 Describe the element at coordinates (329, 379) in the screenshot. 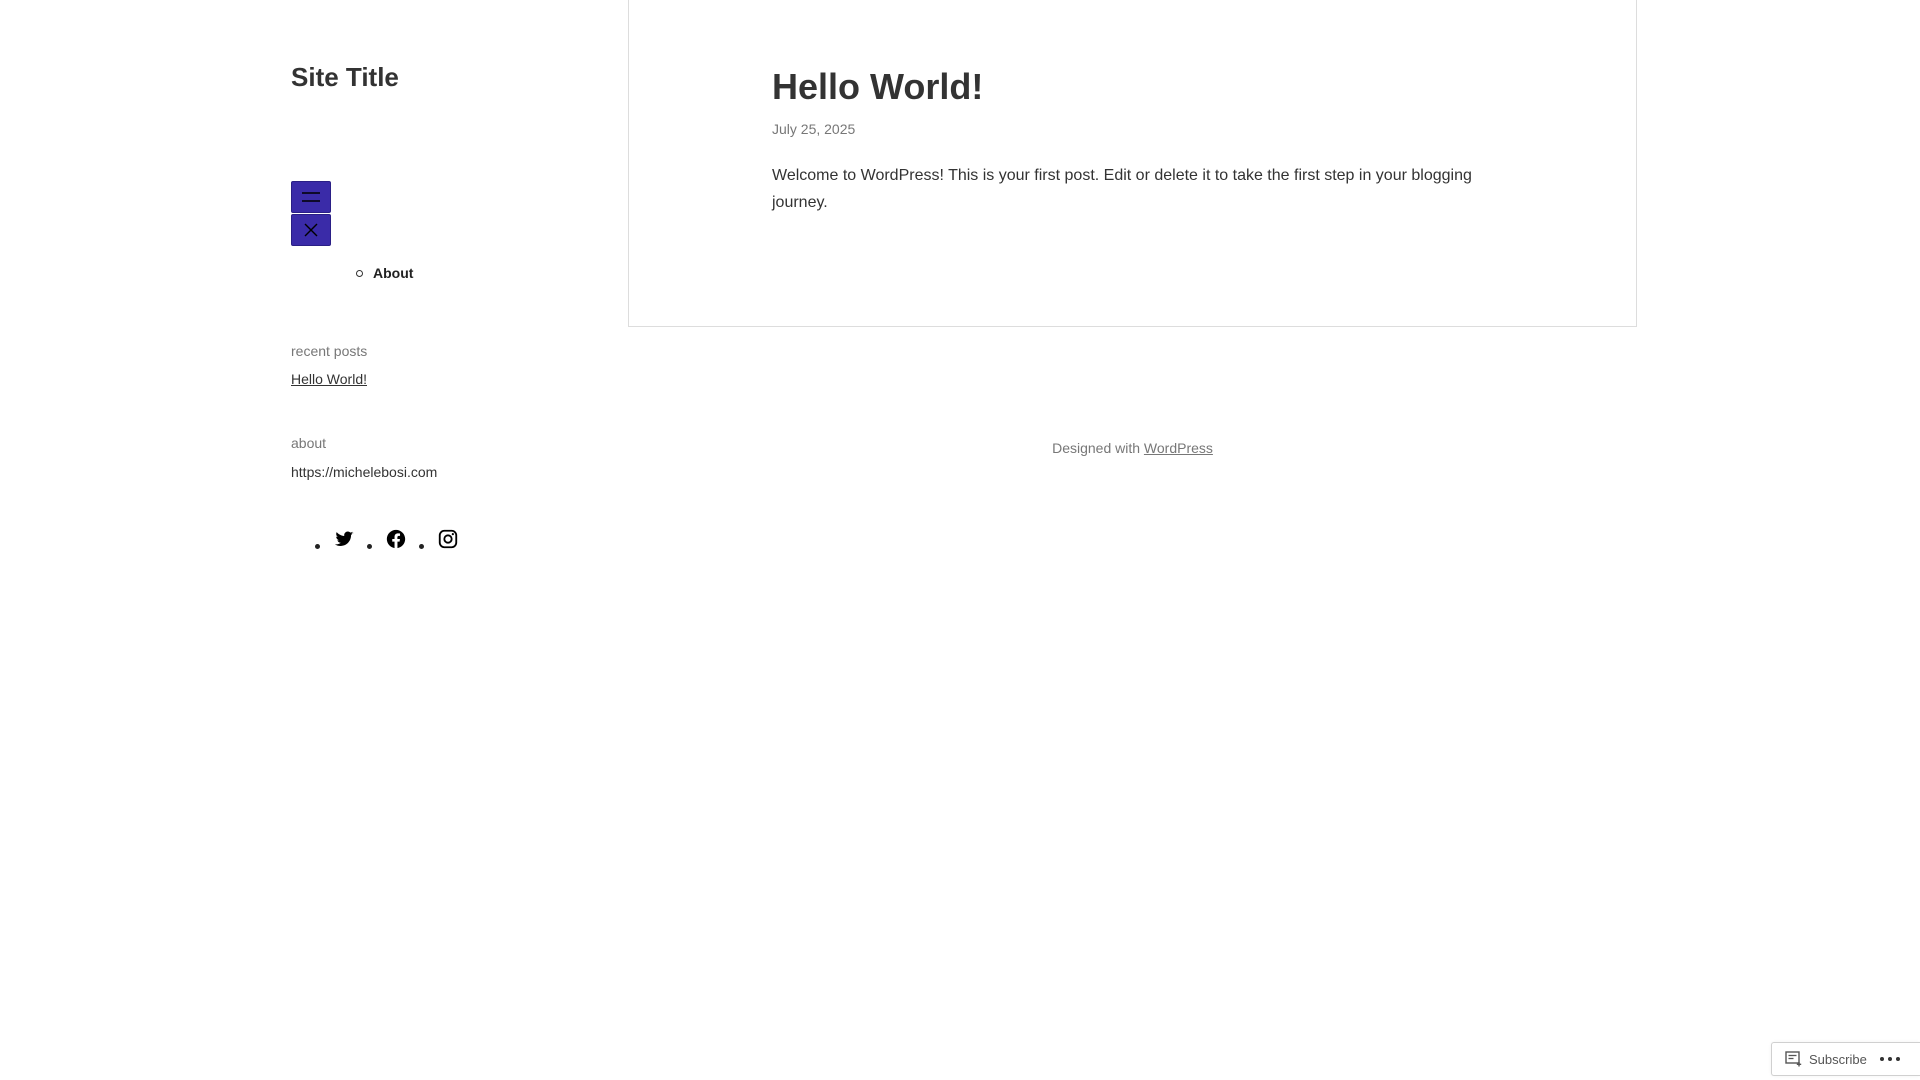

I see `recent-post-link: Hello World!` at that location.